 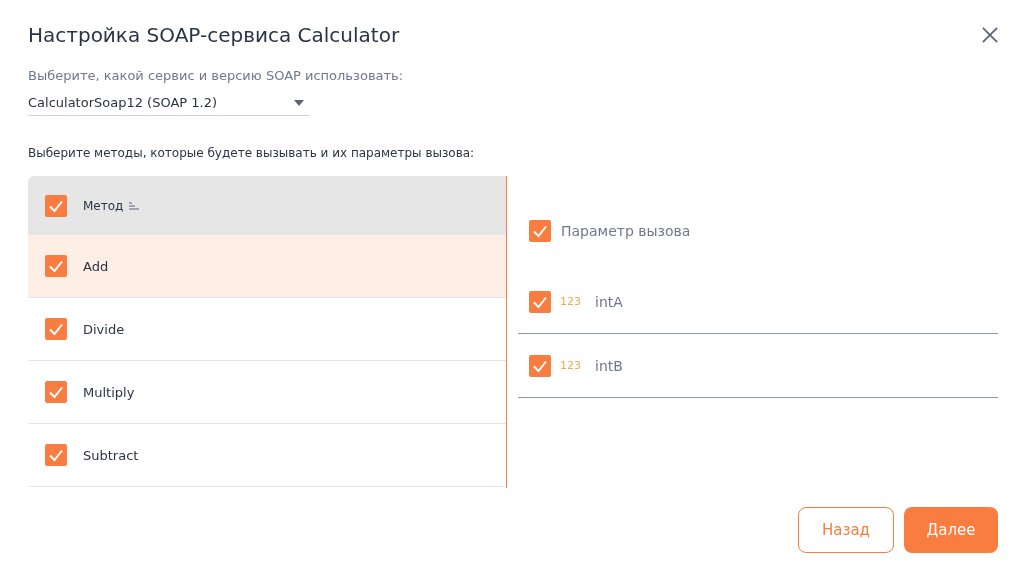 What do you see at coordinates (214, 35) in the screenshot?
I see `dialog-title: Настройка SOAP-сервиса Calculator` at bounding box center [214, 35].